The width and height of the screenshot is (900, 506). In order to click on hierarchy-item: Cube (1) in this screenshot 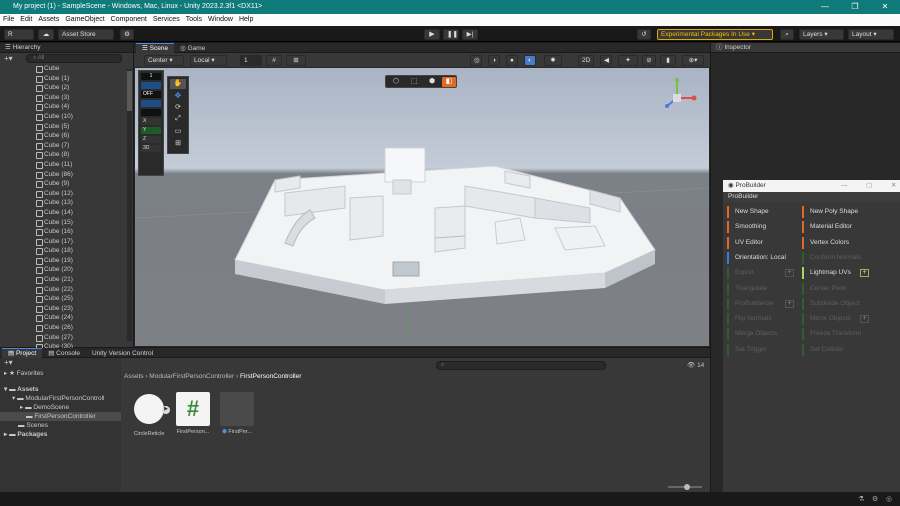, I will do `click(66, 79)`.